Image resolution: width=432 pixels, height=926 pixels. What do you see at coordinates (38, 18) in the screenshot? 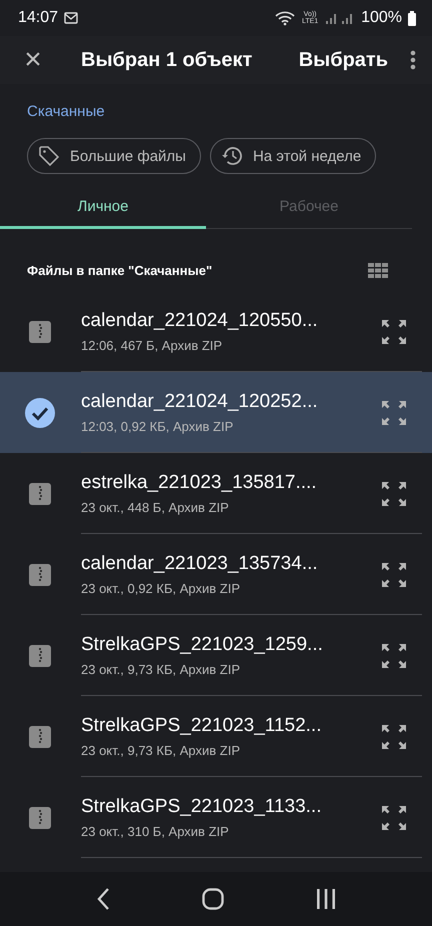
I see `clock: 14:07` at bounding box center [38, 18].